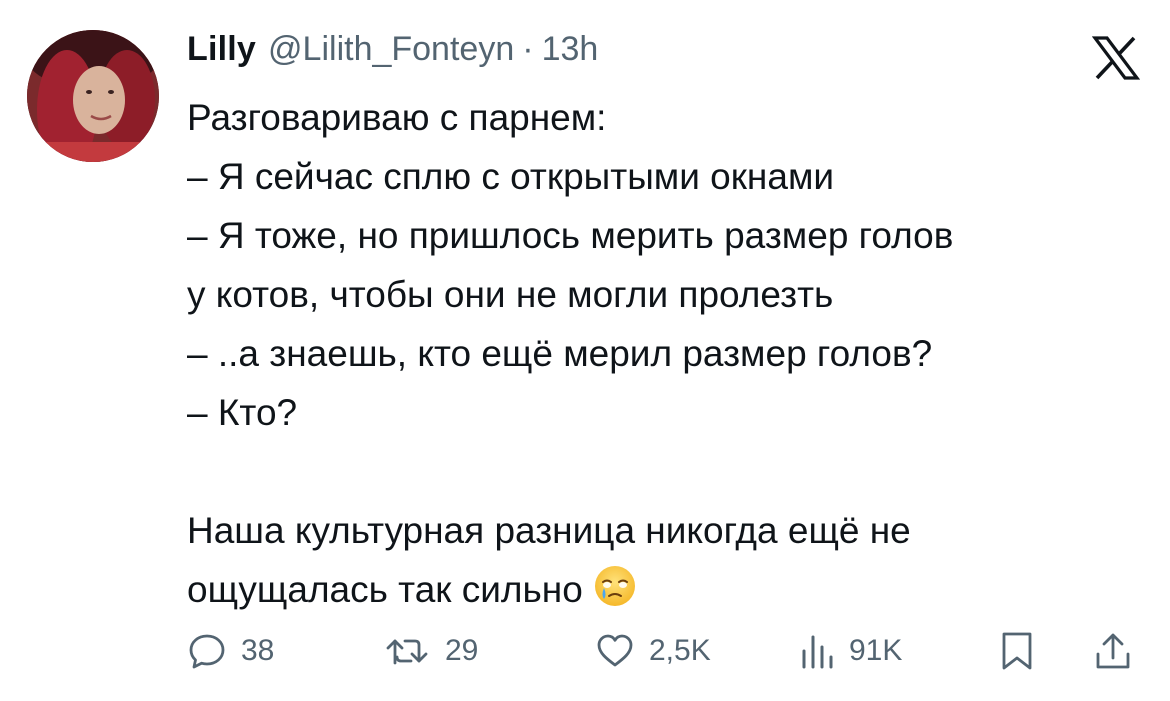 The image size is (1170, 701). What do you see at coordinates (385, 589) in the screenshot?
I see `tweet-line-text: ощущалась так сильно` at bounding box center [385, 589].